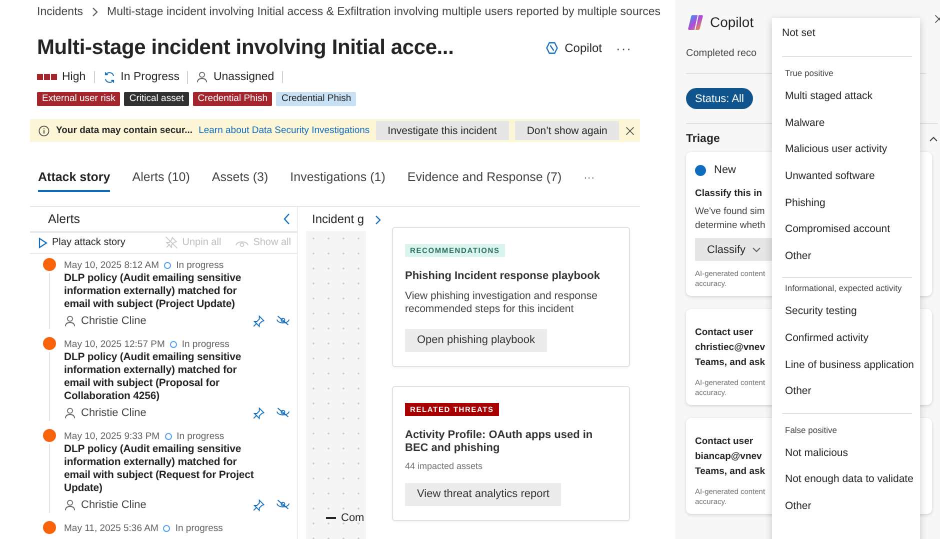  What do you see at coordinates (551, 48) in the screenshot?
I see `copilot-icon` at bounding box center [551, 48].